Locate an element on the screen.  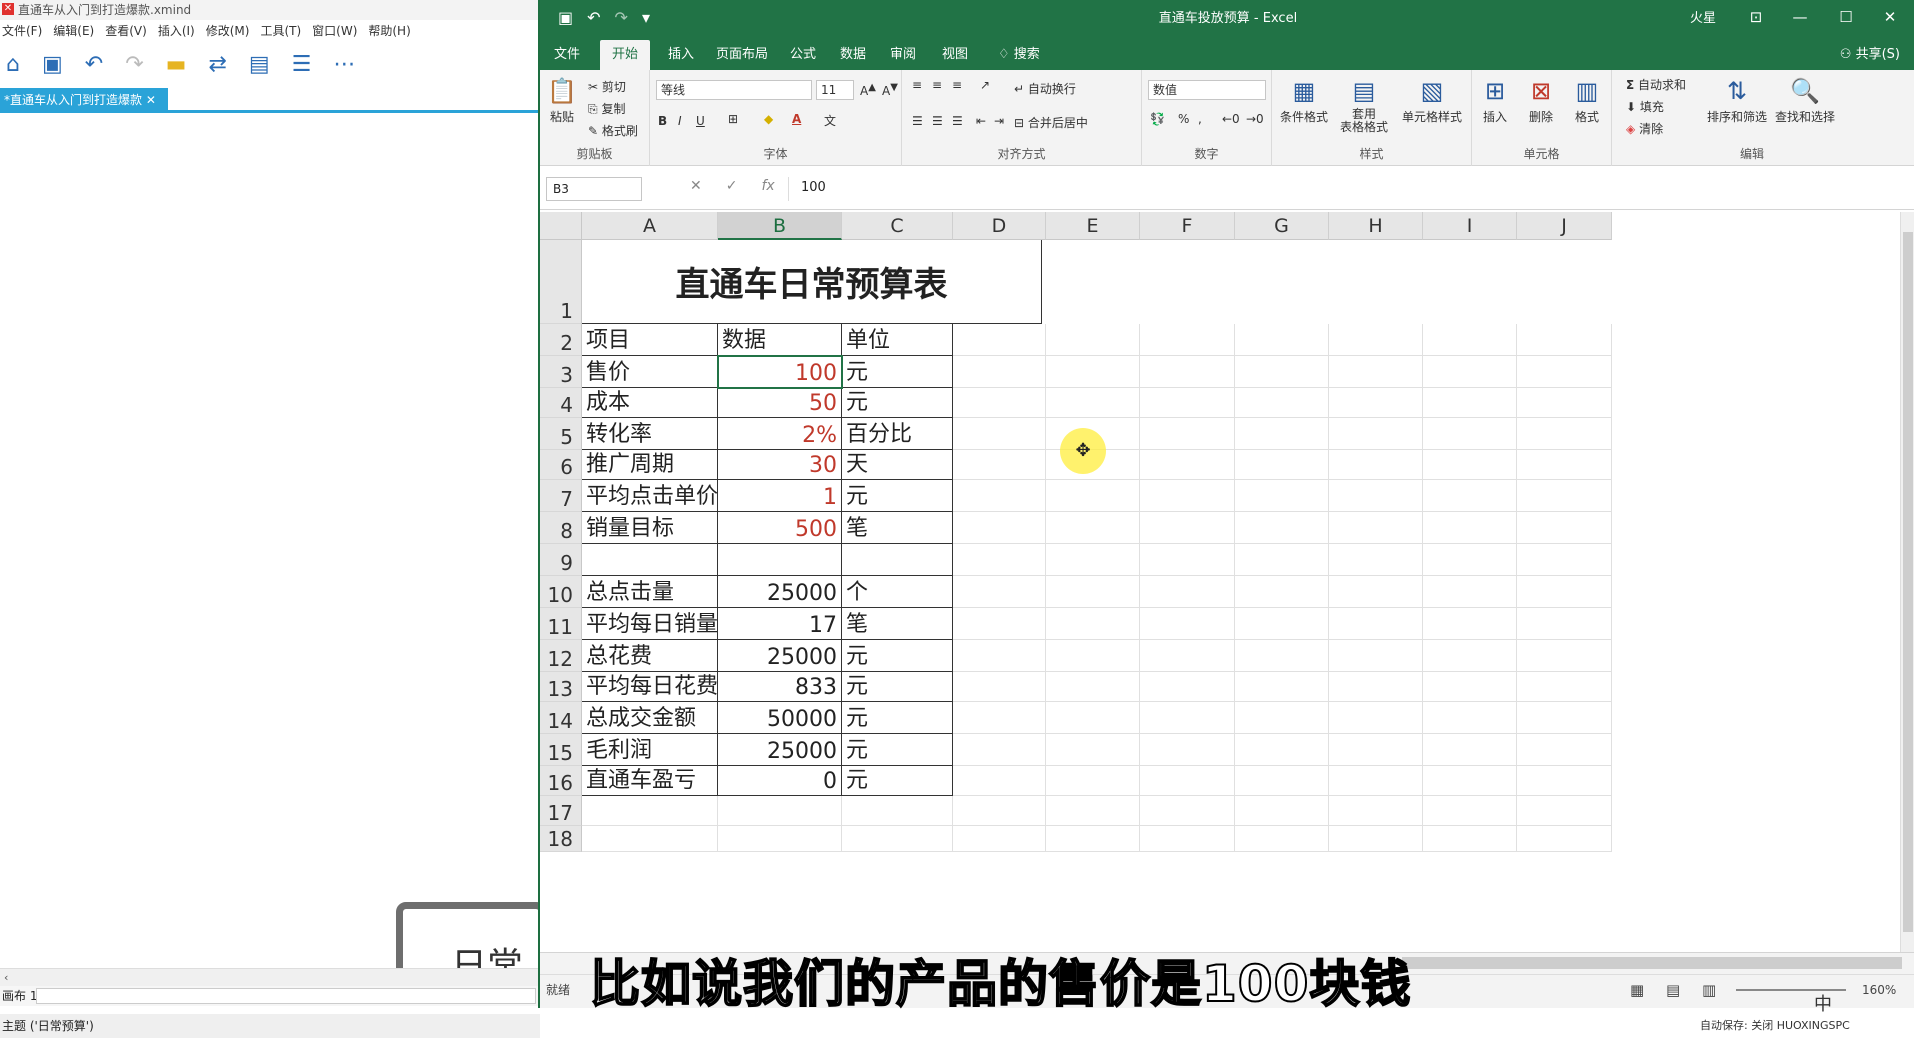
maximize-icon: ☐ is located at coordinates (1846, 17).